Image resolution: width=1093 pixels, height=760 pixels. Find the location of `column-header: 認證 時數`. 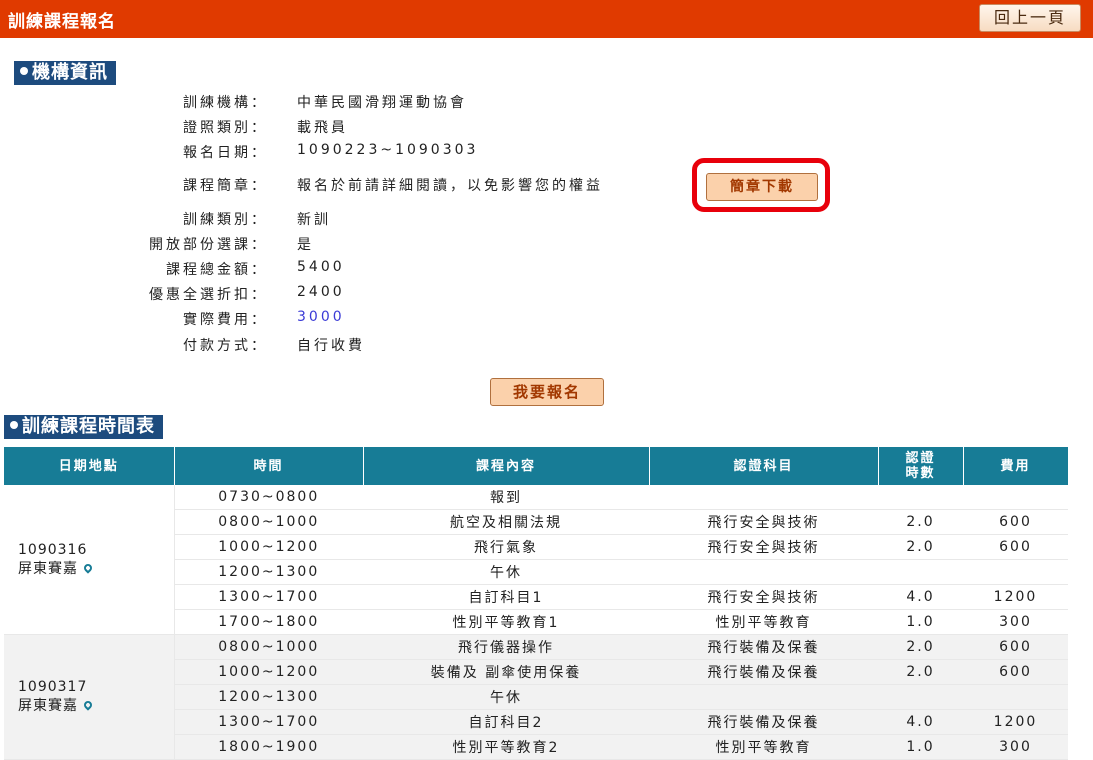

column-header: 認證 時數 is located at coordinates (921, 466).